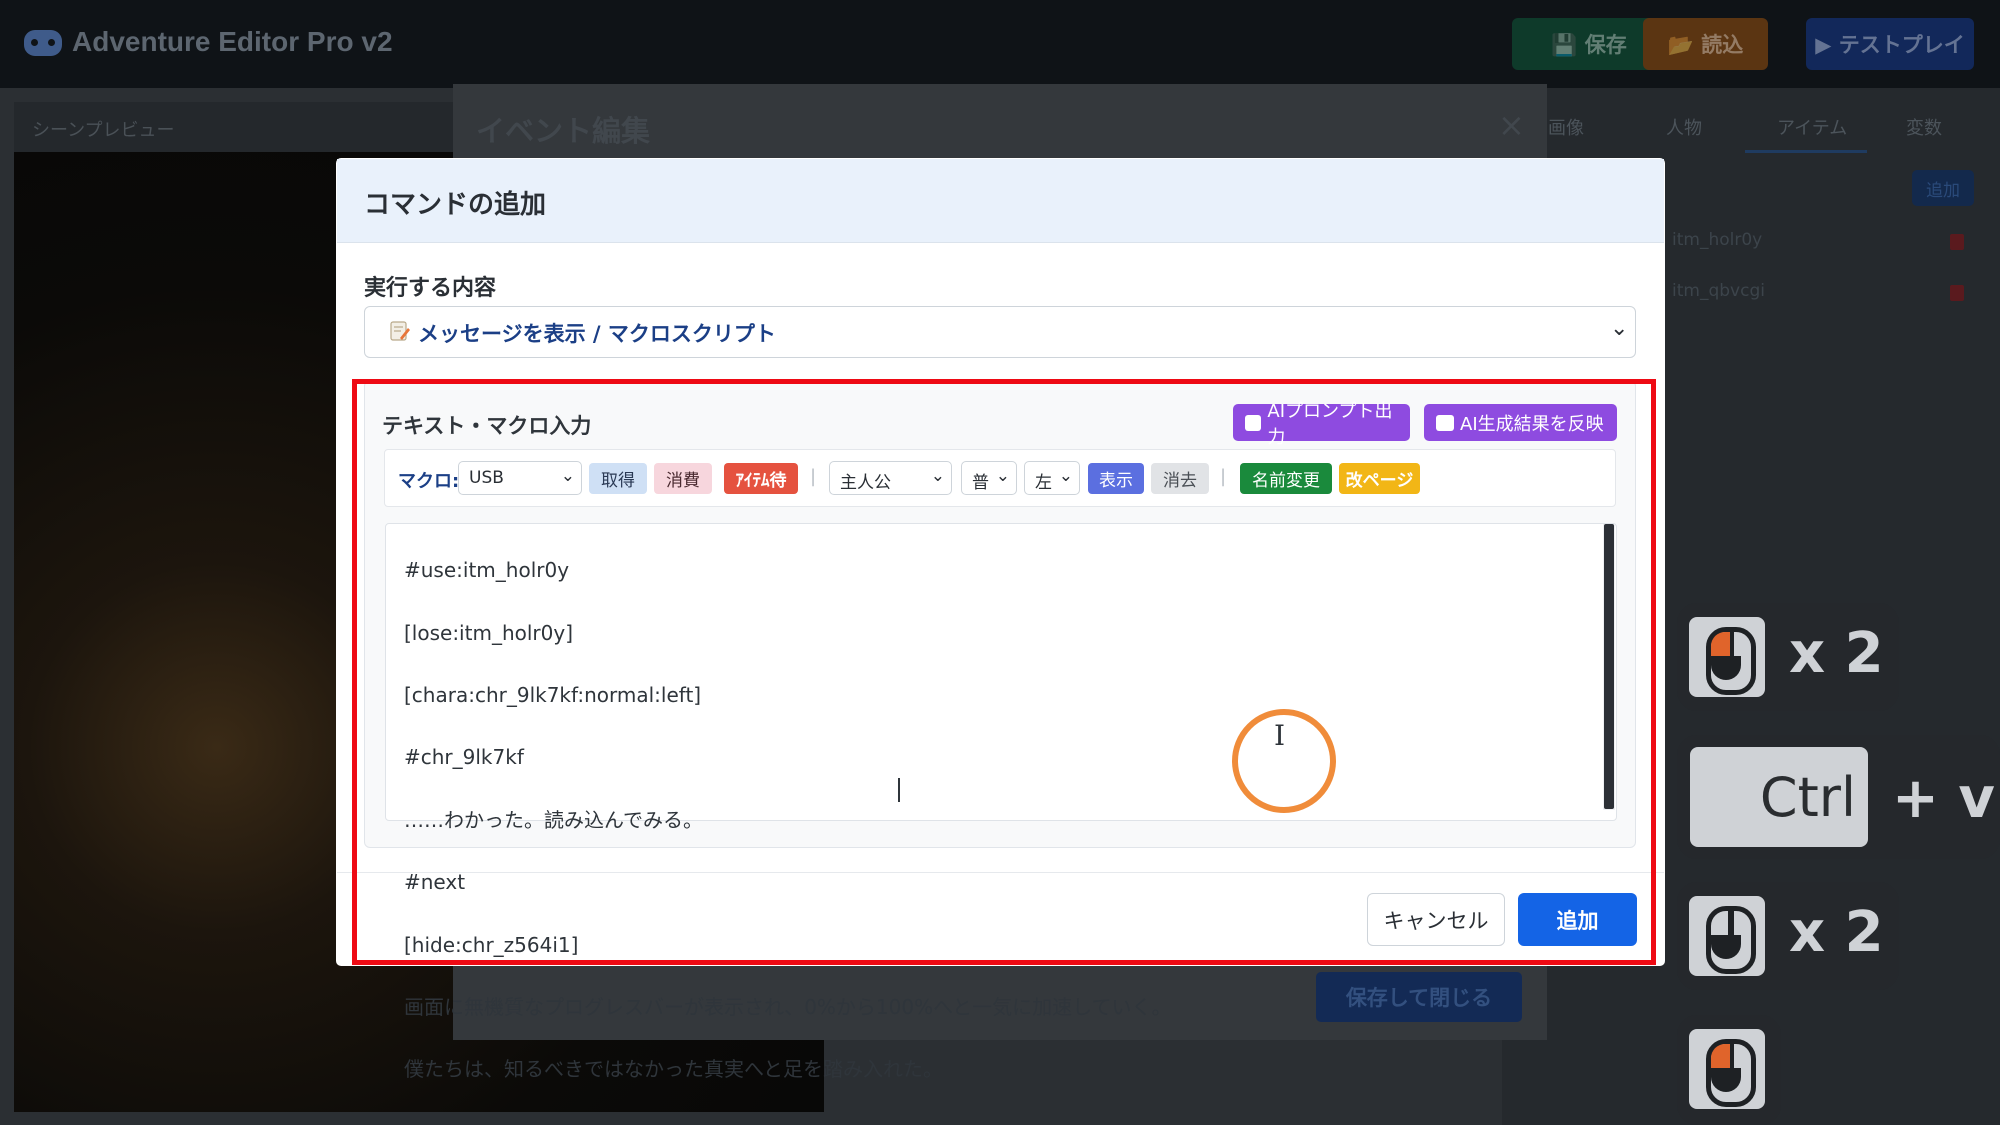 This screenshot has width=2000, height=1125. I want to click on script-line: 画面に無機質なプログレスバーが表示され、0%から100%へと一気に加速していく。, so click(788, 1007).